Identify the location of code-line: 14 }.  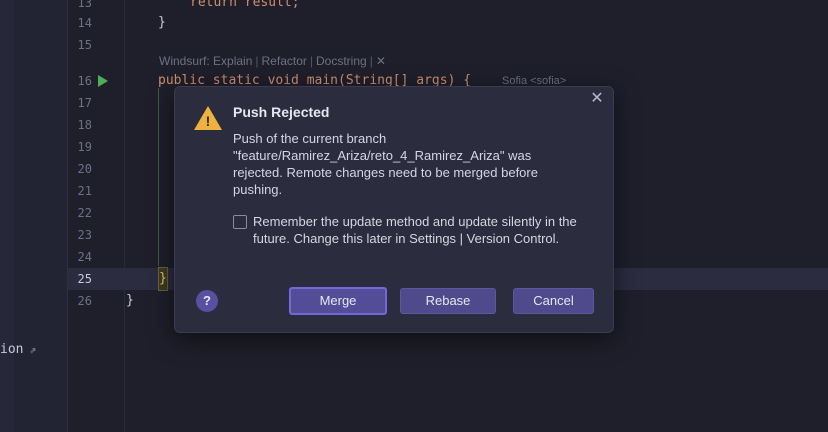
(448, 23).